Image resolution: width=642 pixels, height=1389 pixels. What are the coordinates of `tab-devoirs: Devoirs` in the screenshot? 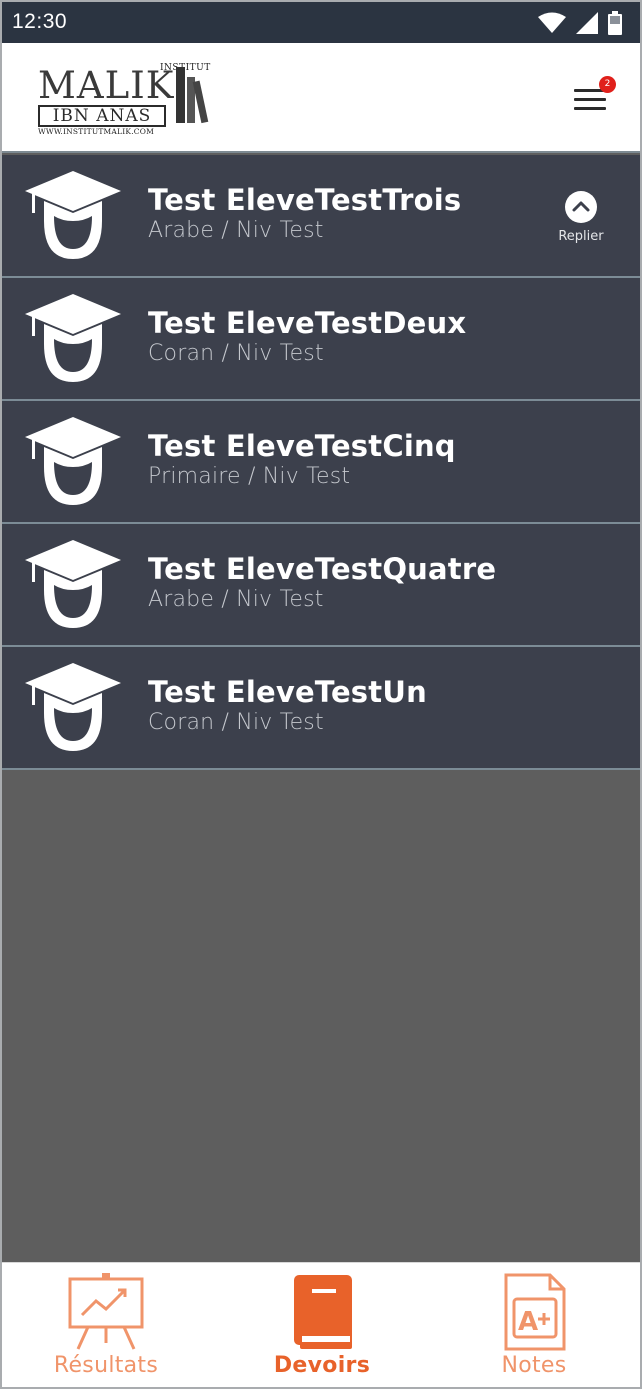 It's located at (322, 1329).